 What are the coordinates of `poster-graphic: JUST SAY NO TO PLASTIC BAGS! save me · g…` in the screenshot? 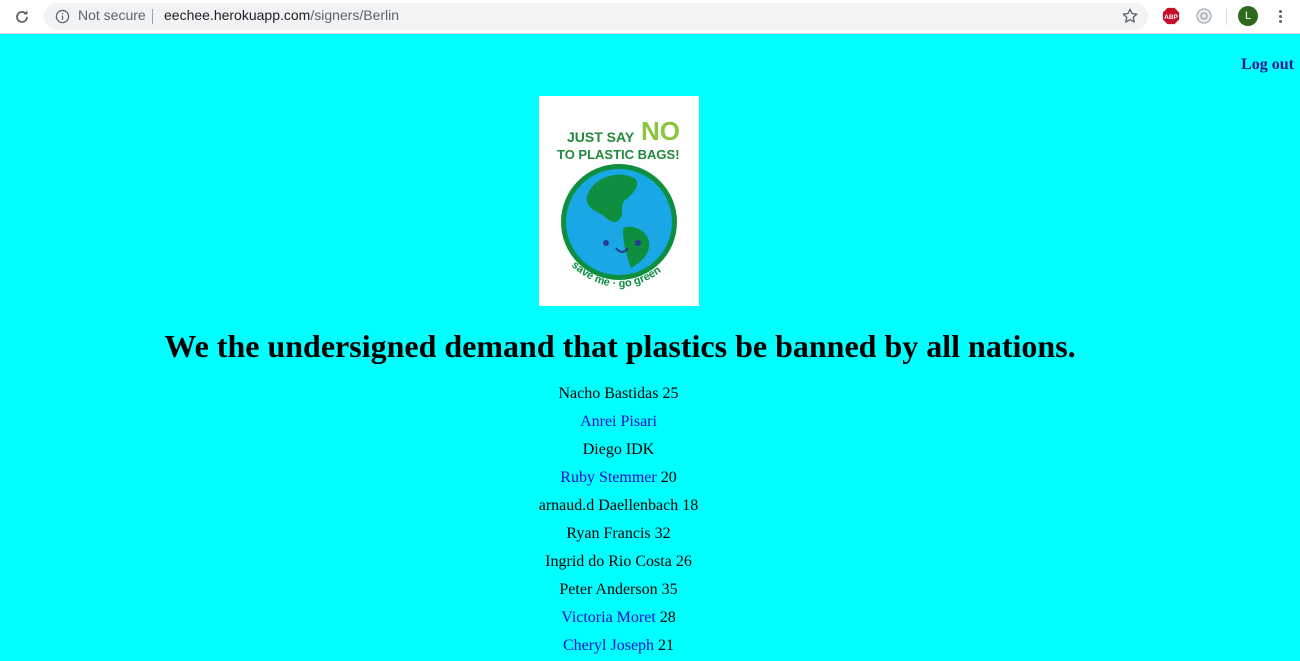 It's located at (618, 203).